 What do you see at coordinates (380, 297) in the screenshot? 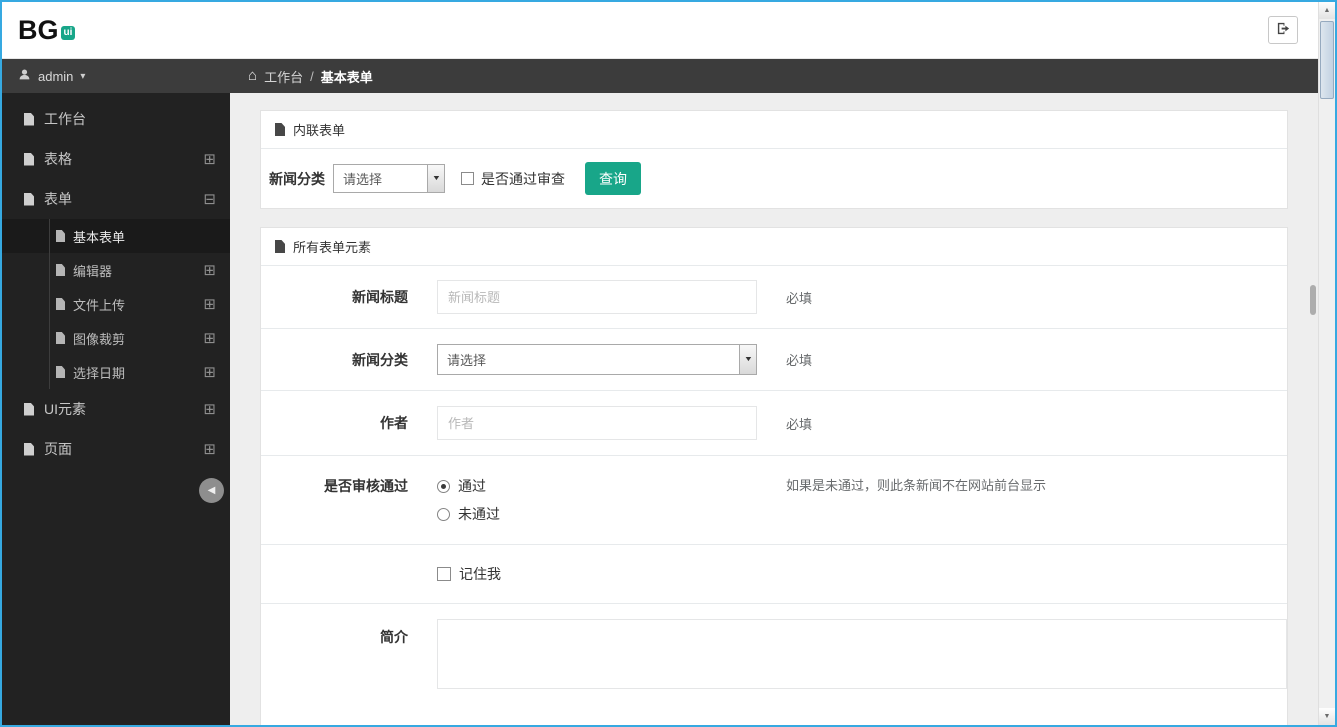
I see `news-title-label: 新闻标题` at bounding box center [380, 297].